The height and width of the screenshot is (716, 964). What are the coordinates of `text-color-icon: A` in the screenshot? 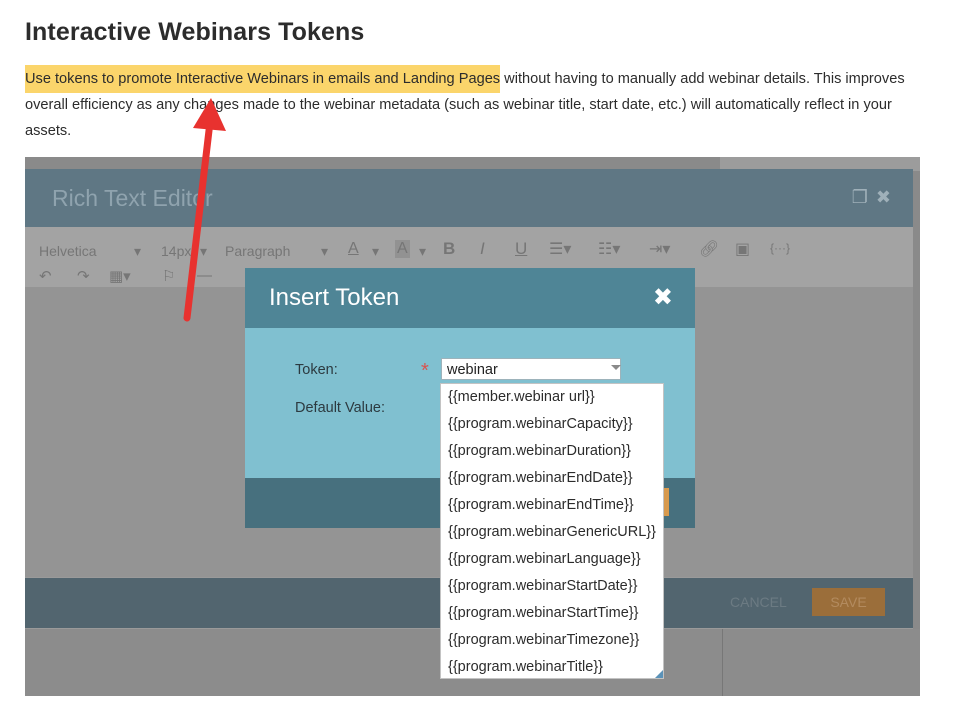 It's located at (353, 249).